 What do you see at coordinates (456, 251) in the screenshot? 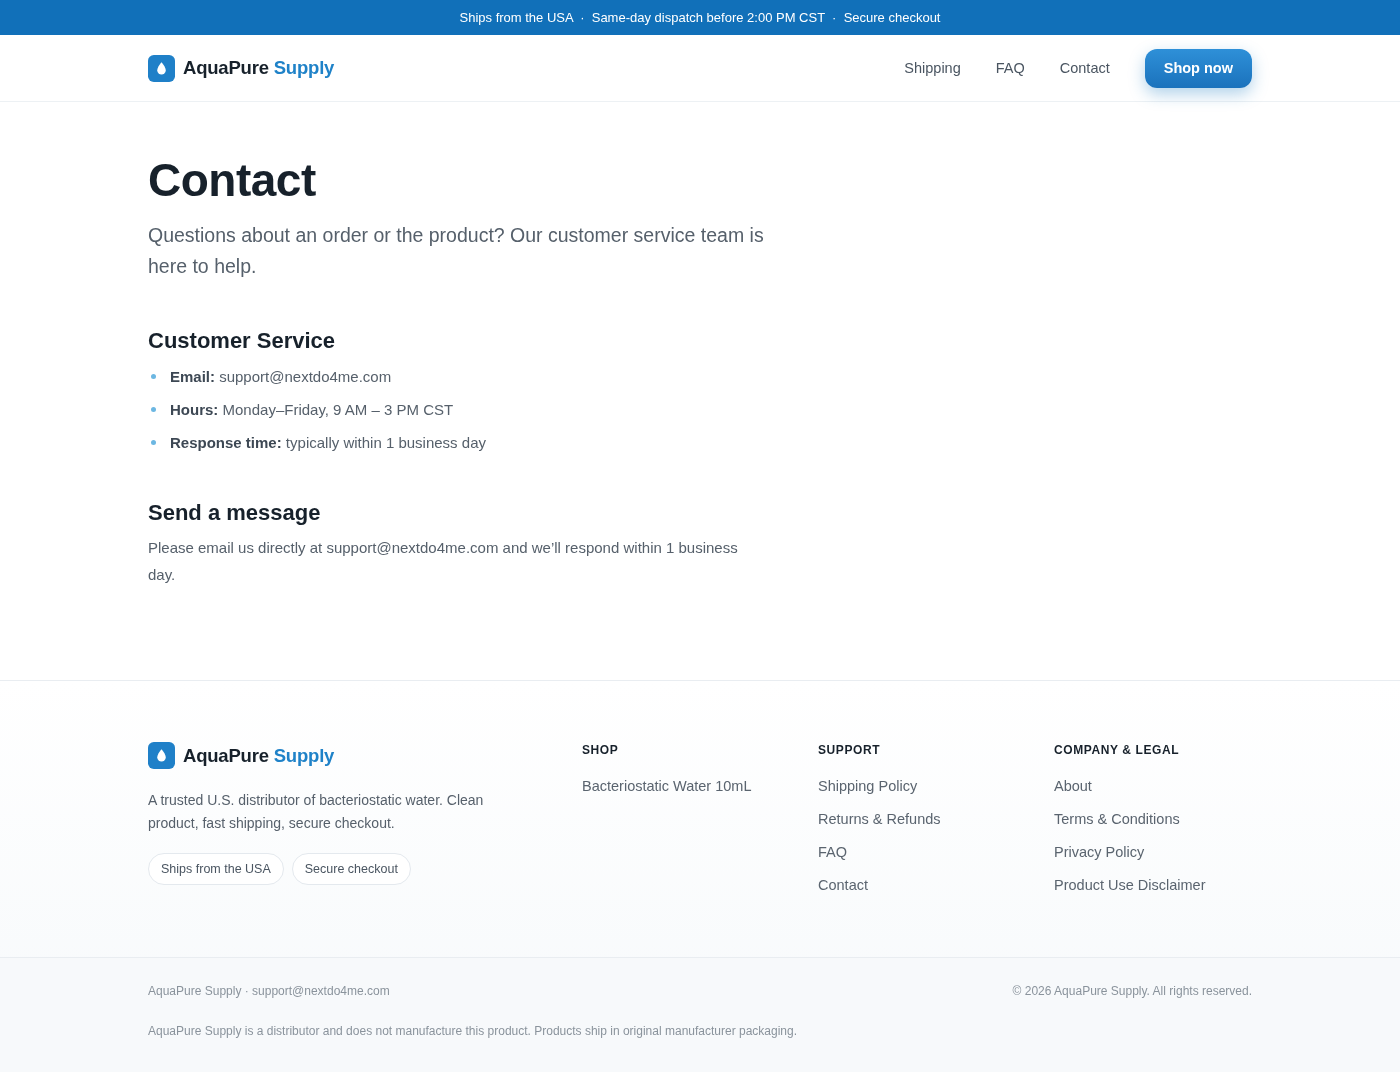
I see `intro-text: Questions about an order or the product? Our customer service team is here to help.` at bounding box center [456, 251].